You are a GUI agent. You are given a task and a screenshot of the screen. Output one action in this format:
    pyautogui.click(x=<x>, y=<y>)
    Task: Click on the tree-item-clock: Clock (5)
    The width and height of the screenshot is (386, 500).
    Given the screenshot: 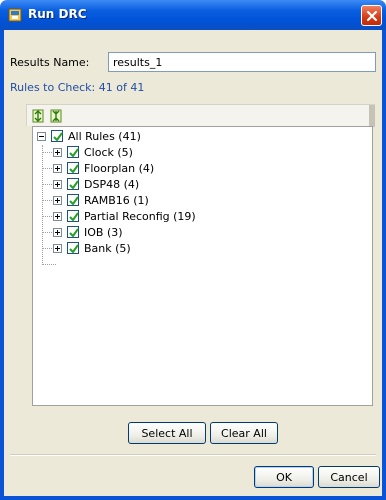 What is the action you would take?
    pyautogui.click(x=93, y=152)
    